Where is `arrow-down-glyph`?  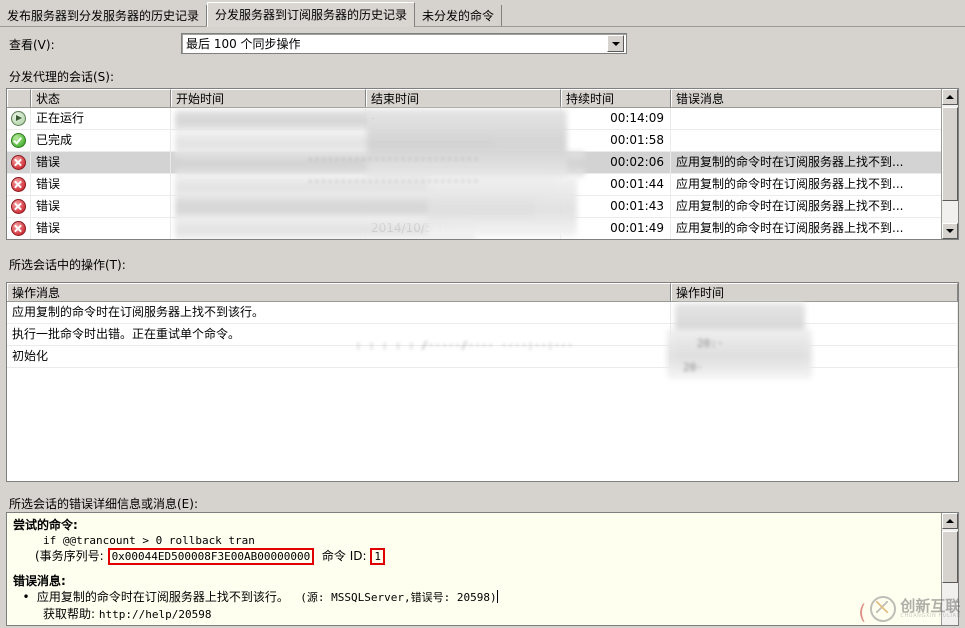
arrow-down-glyph is located at coordinates (615, 43).